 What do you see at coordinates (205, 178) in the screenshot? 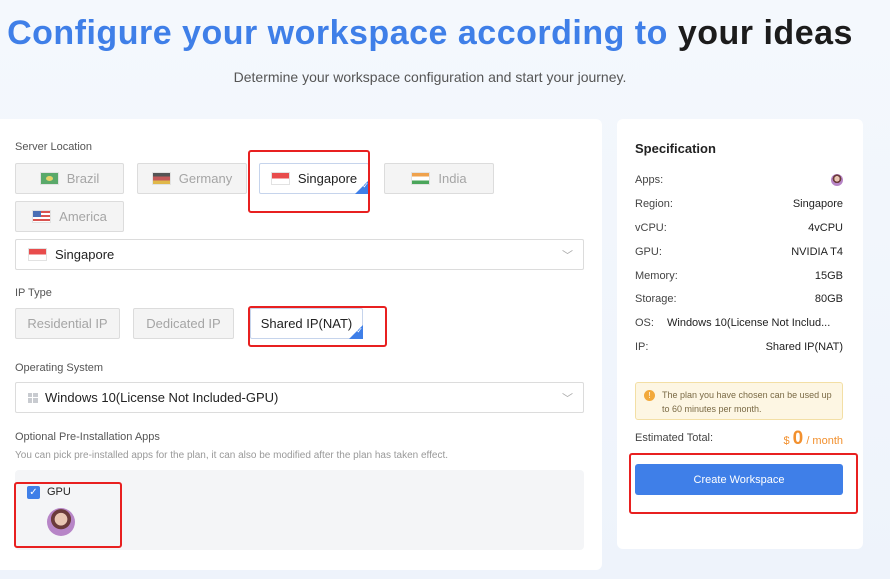
I see `location-option-label: Germany` at bounding box center [205, 178].